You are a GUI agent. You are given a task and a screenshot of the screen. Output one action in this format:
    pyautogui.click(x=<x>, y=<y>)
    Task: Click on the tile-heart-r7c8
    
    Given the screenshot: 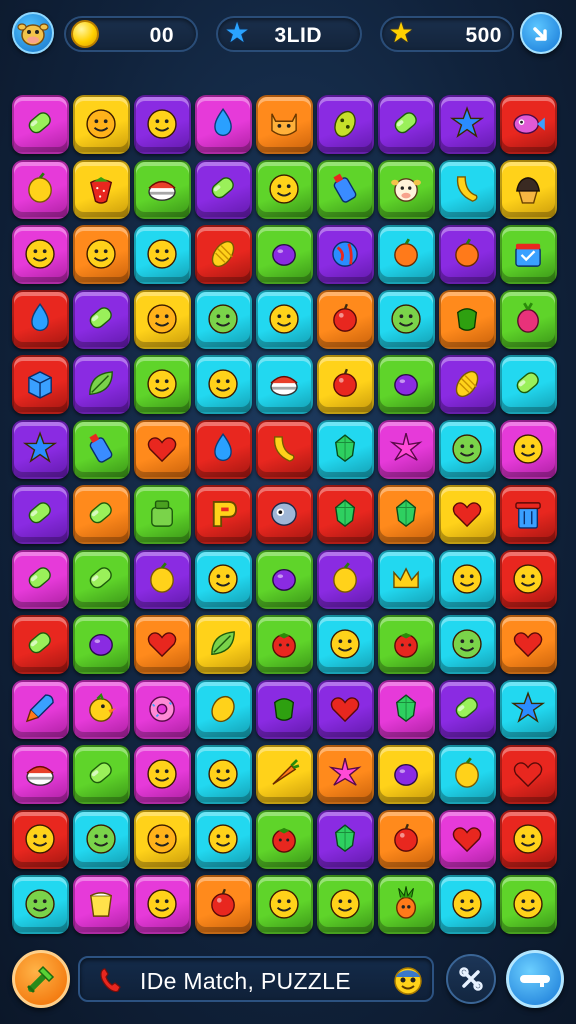 What is the action you would take?
    pyautogui.click(x=467, y=514)
    